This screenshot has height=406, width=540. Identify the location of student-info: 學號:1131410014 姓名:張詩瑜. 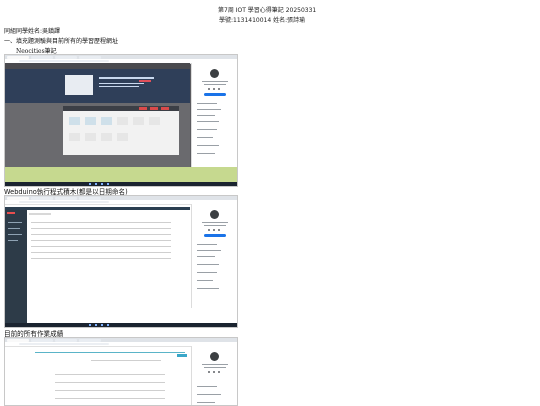
(262, 20).